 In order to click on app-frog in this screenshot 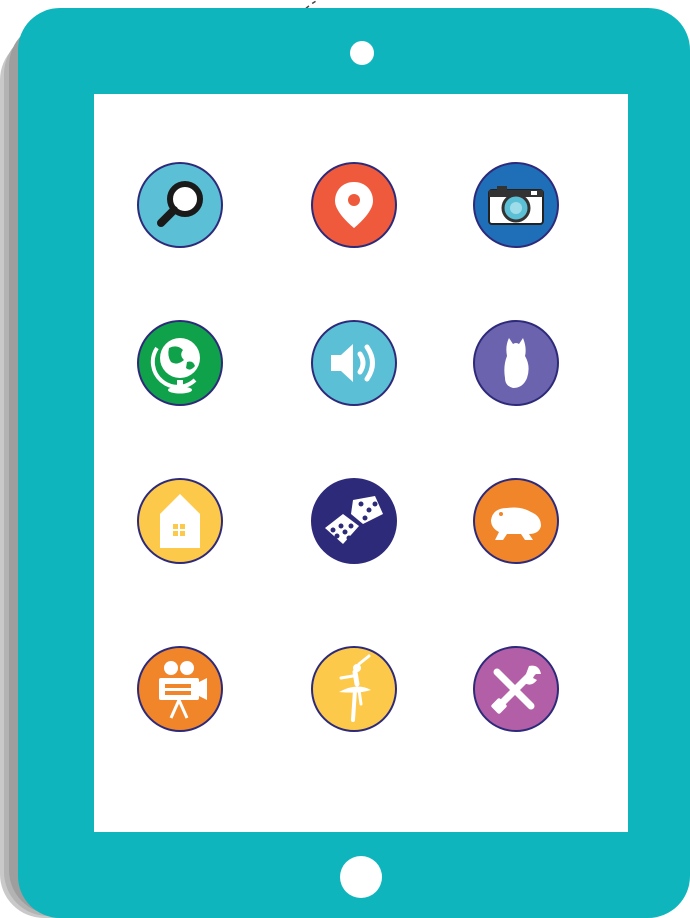, I will do `click(516, 521)`.